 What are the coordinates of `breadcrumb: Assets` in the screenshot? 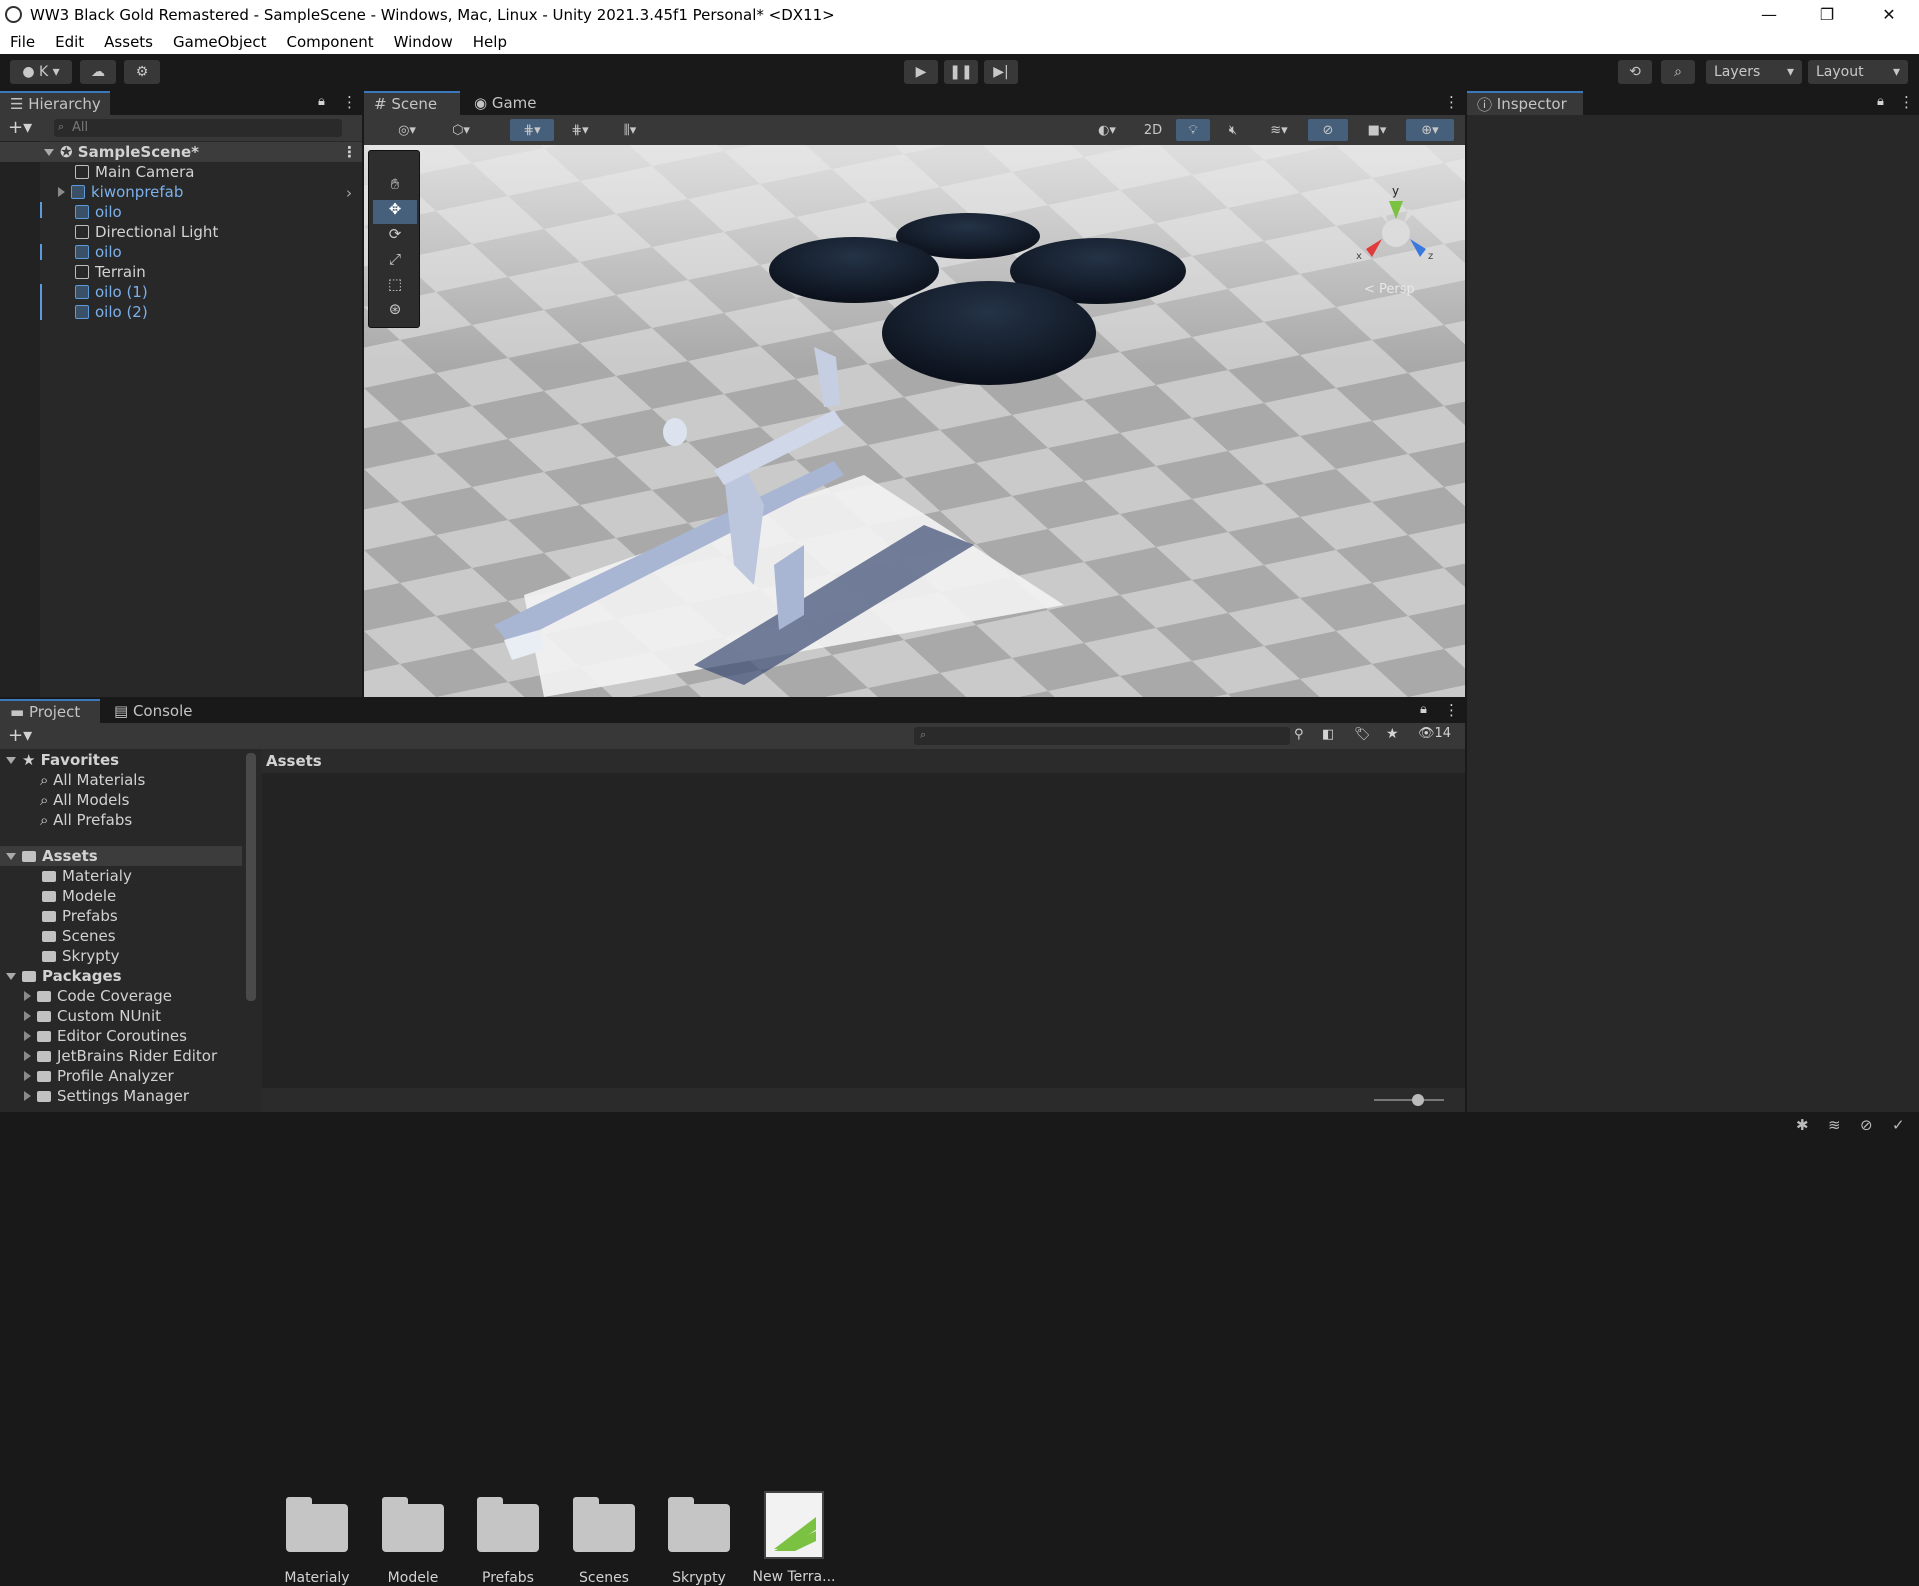 It's located at (863, 761).